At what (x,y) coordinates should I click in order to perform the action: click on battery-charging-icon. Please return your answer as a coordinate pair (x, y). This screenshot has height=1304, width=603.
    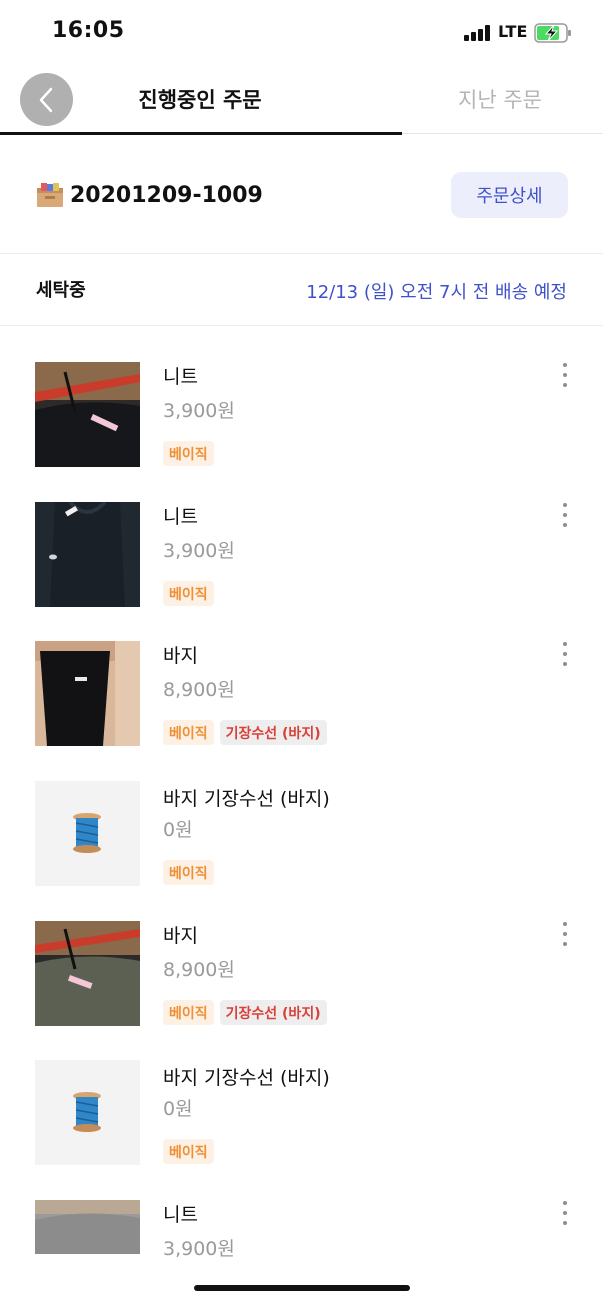
    Looking at the image, I should click on (552, 33).